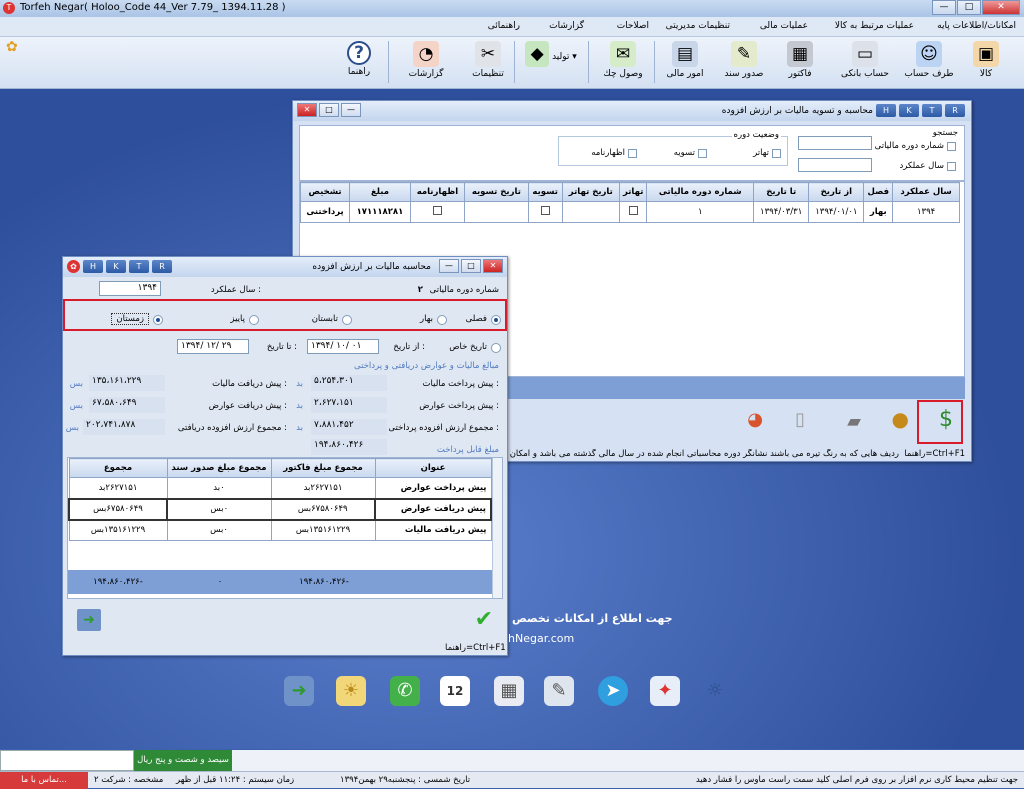  I want to click on winter-radio, so click(158, 320).